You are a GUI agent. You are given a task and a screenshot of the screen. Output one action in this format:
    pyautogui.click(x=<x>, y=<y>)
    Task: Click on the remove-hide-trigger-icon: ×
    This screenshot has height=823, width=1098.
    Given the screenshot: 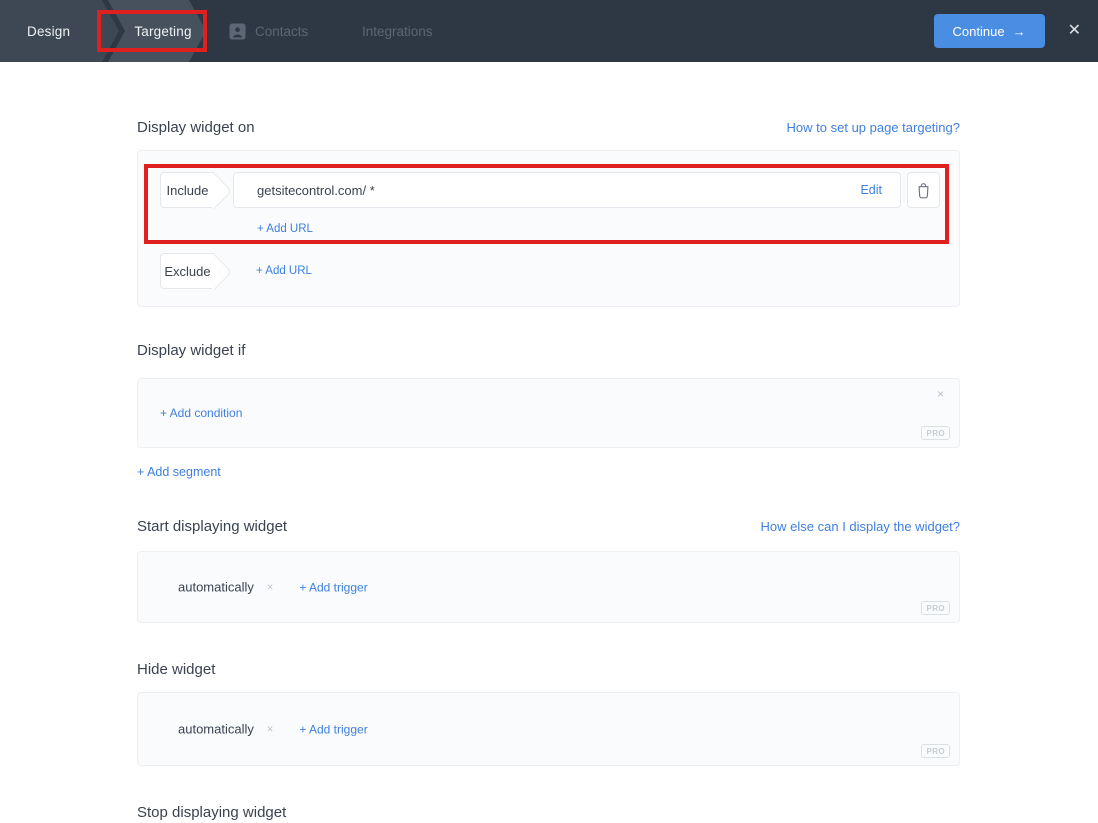 What is the action you would take?
    pyautogui.click(x=270, y=729)
    